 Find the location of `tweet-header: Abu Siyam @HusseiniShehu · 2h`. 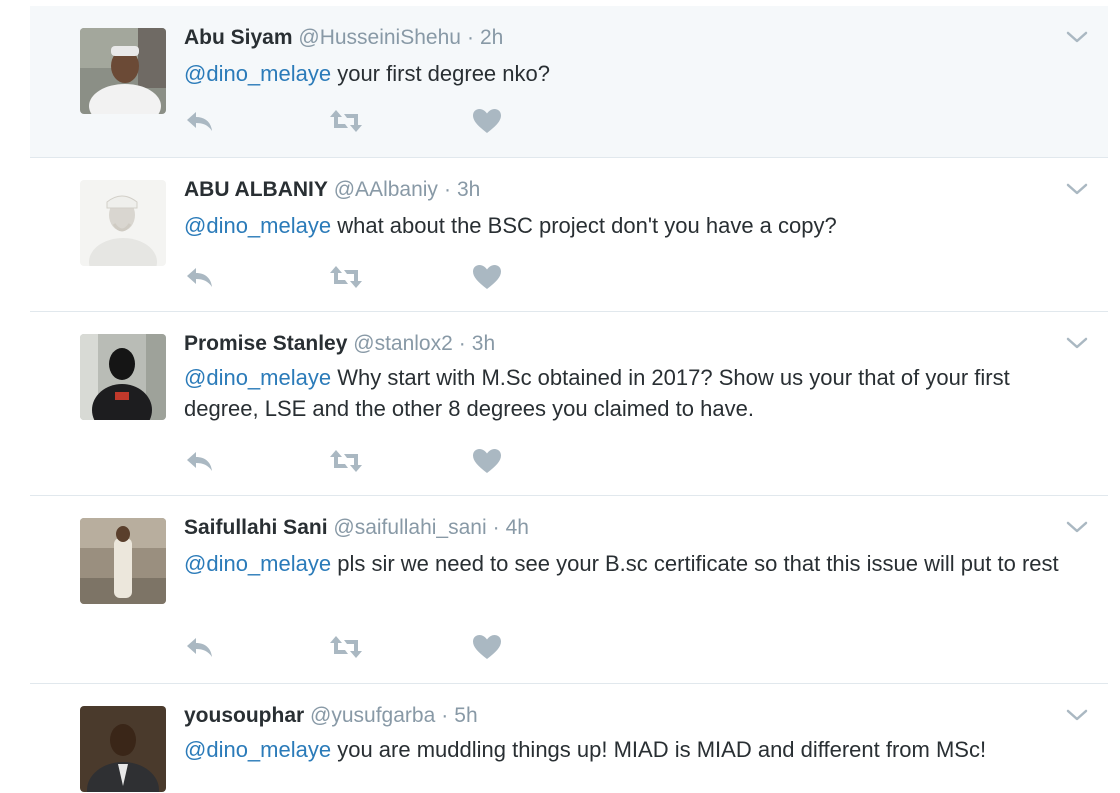

tweet-header: Abu Siyam @HusseiniShehu · 2h is located at coordinates (343, 38).